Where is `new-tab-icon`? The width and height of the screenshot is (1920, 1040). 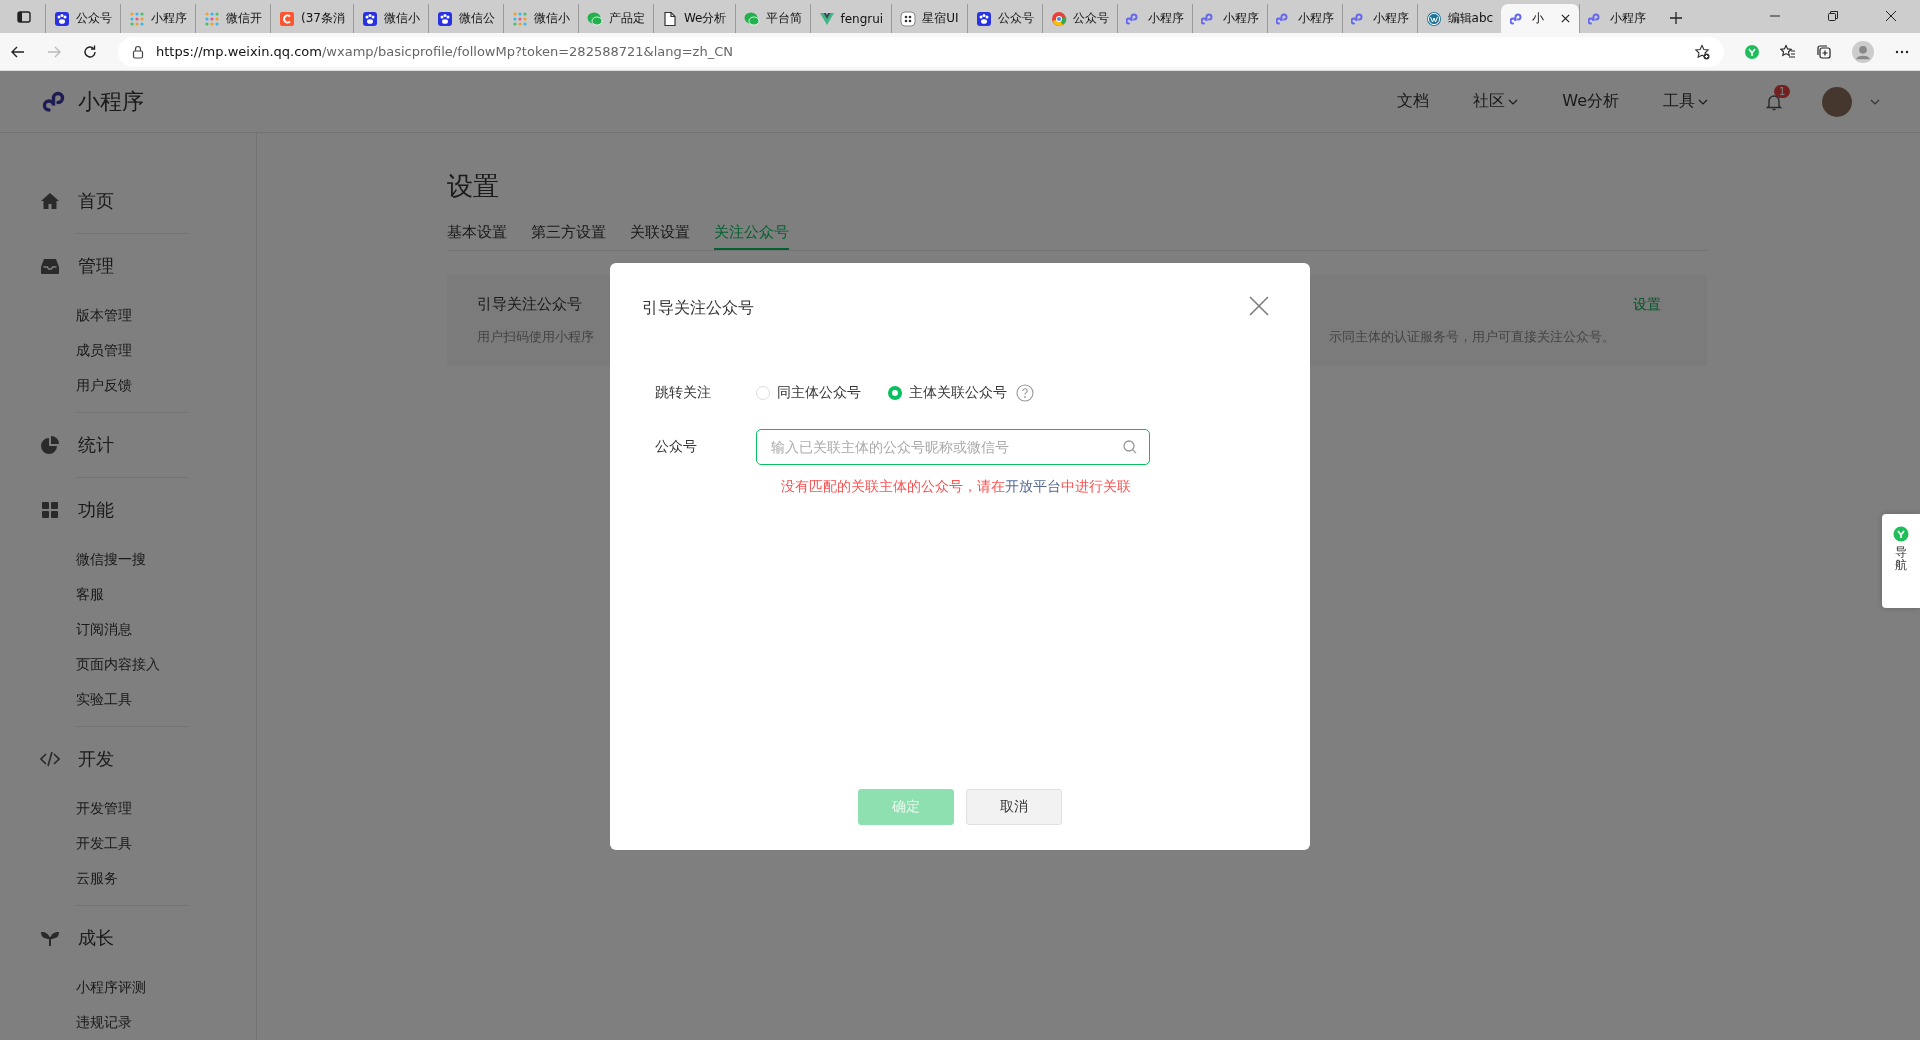
new-tab-icon is located at coordinates (1676, 18).